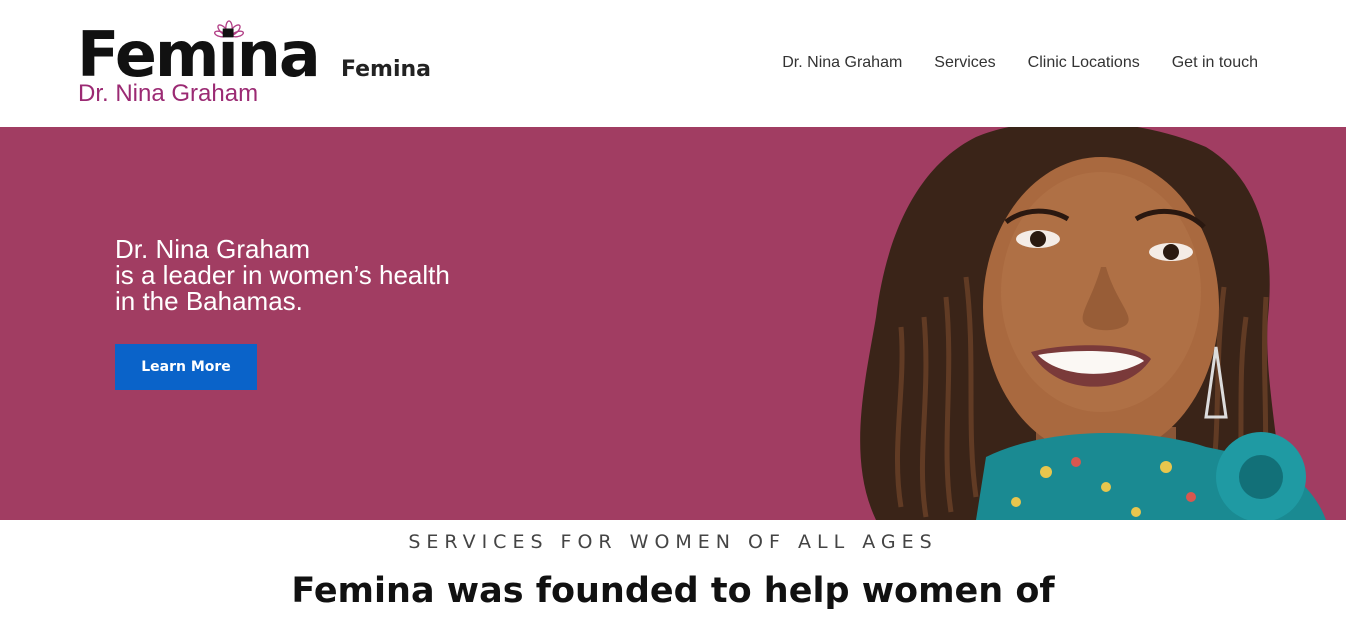 Image resolution: width=1346 pixels, height=626 pixels. Describe the element at coordinates (964, 63) in the screenshot. I see `nav-link-services: Services` at that location.